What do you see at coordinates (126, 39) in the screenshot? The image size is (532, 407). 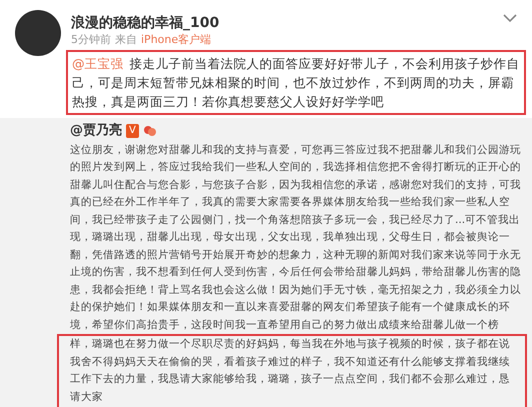 I see `source-label: 来自` at bounding box center [126, 39].